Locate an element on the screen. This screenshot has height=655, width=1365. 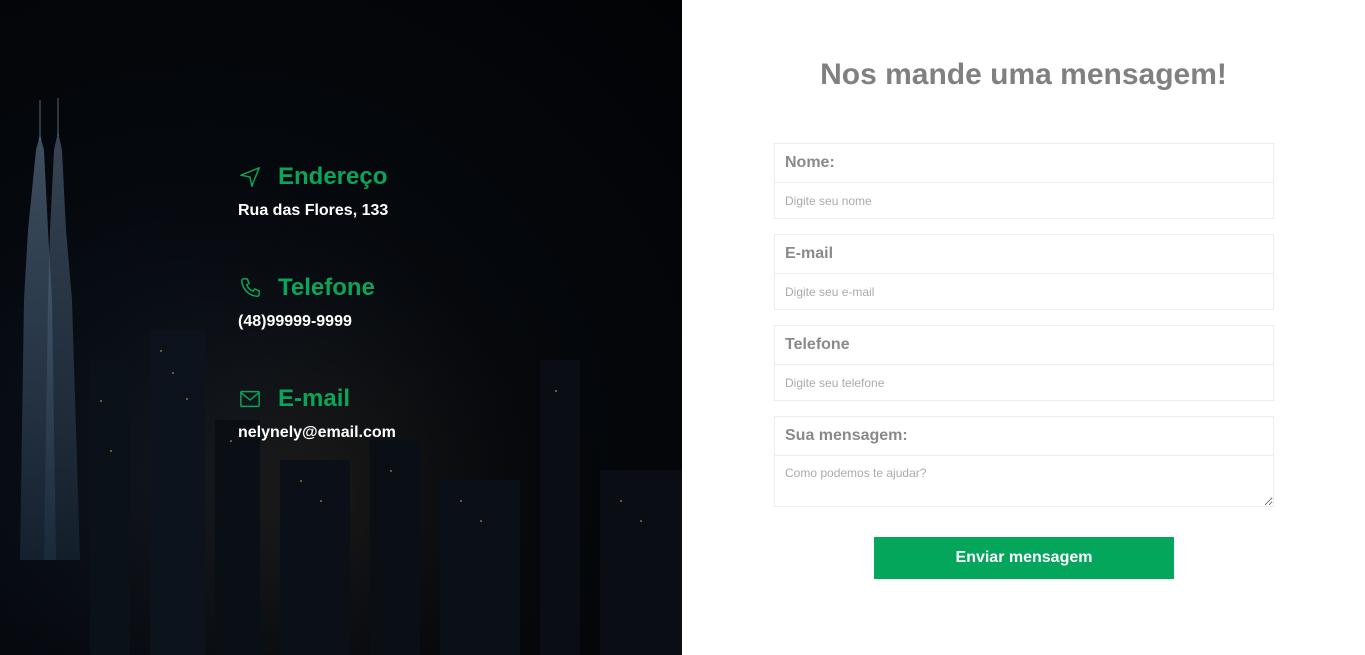
phone-label: Telefone is located at coordinates (1024, 345).